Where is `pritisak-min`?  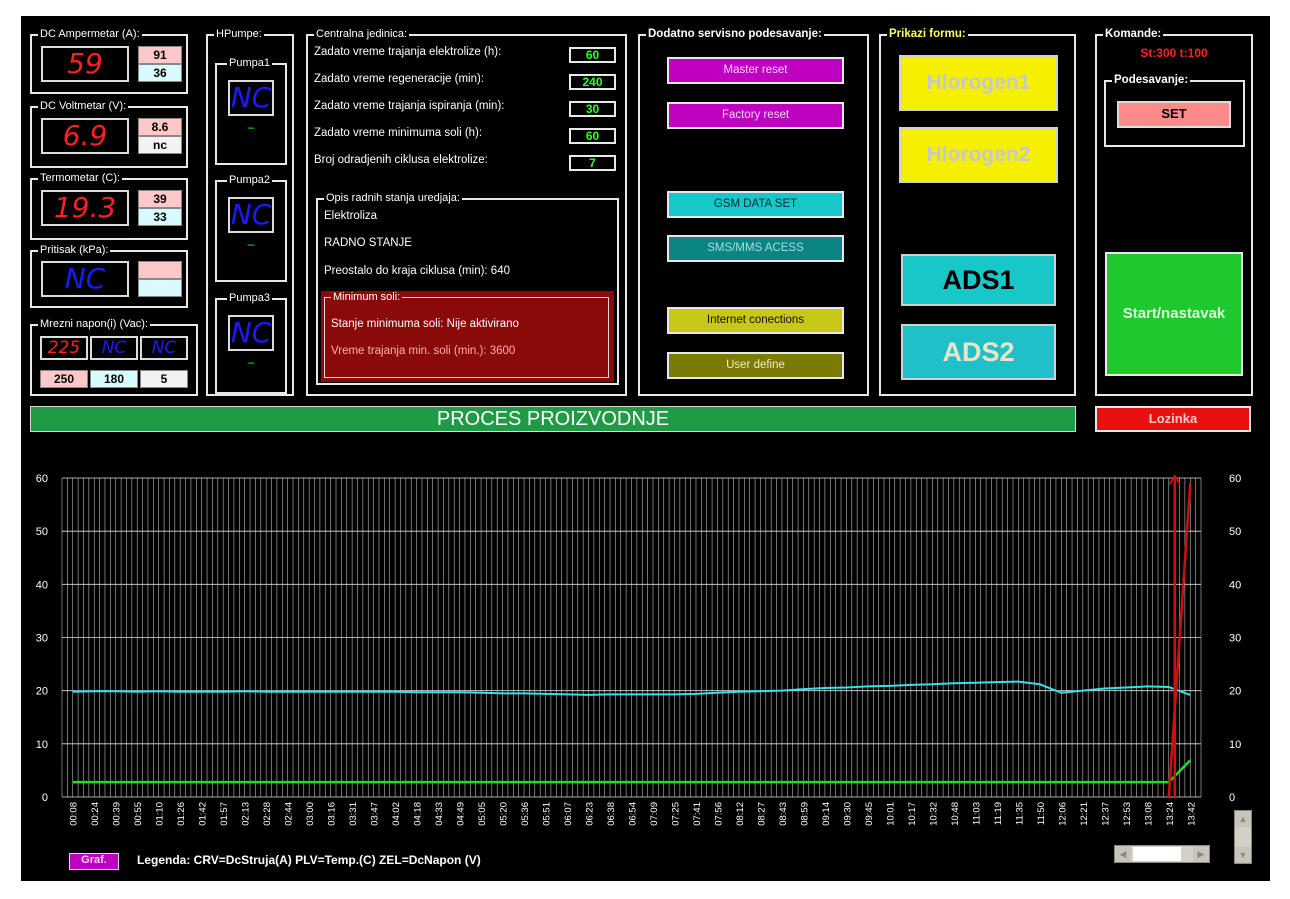
pritisak-min is located at coordinates (160, 288).